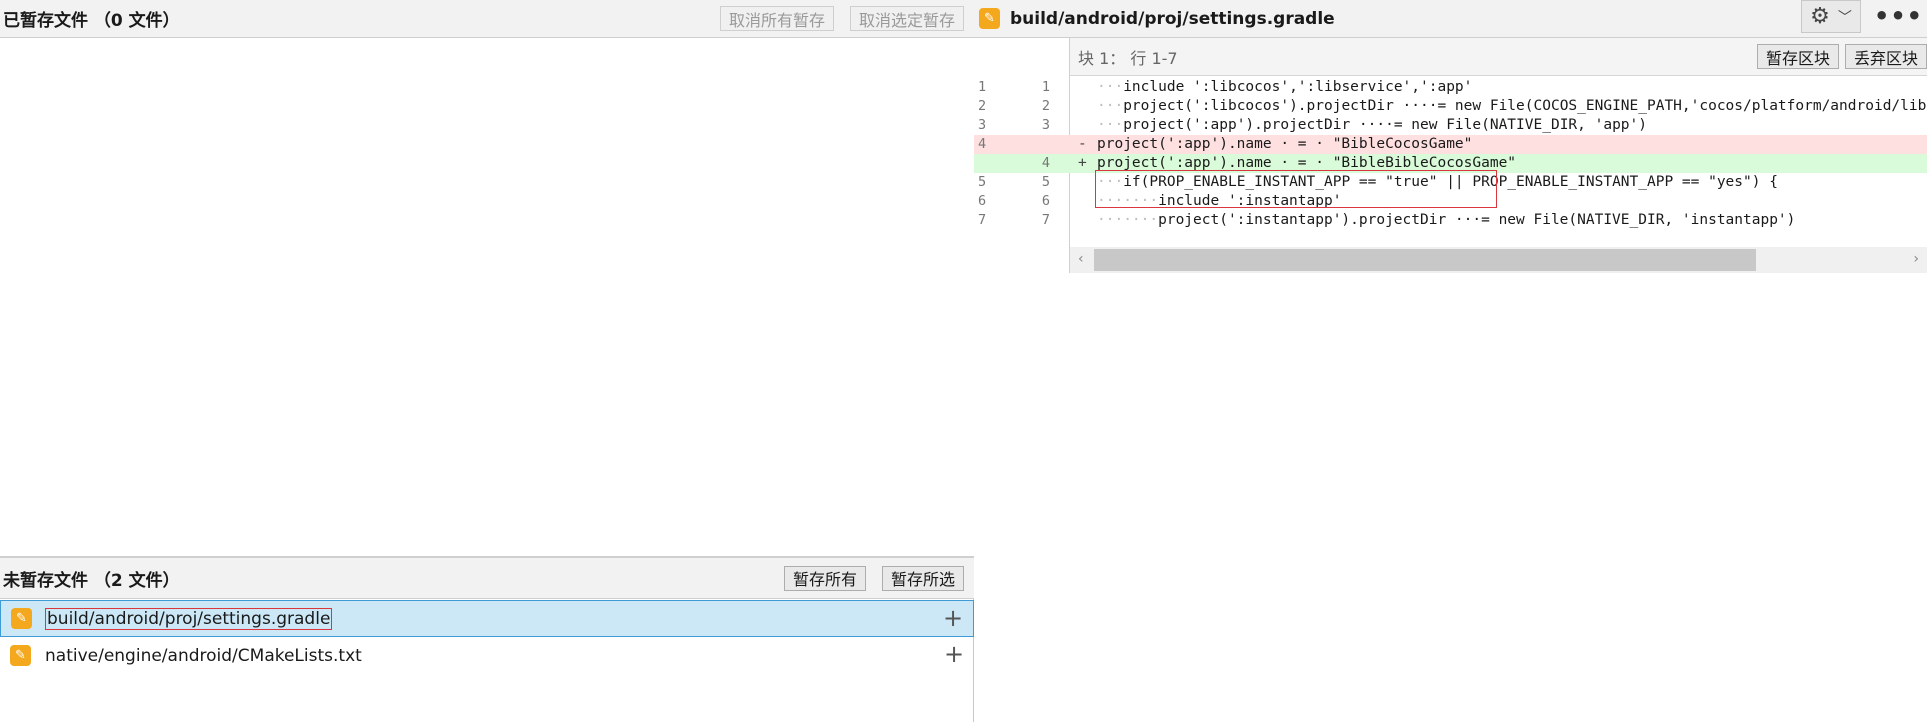 This screenshot has height=722, width=1927. What do you see at coordinates (982, 201) in the screenshot?
I see `old-line-number: 6` at bounding box center [982, 201].